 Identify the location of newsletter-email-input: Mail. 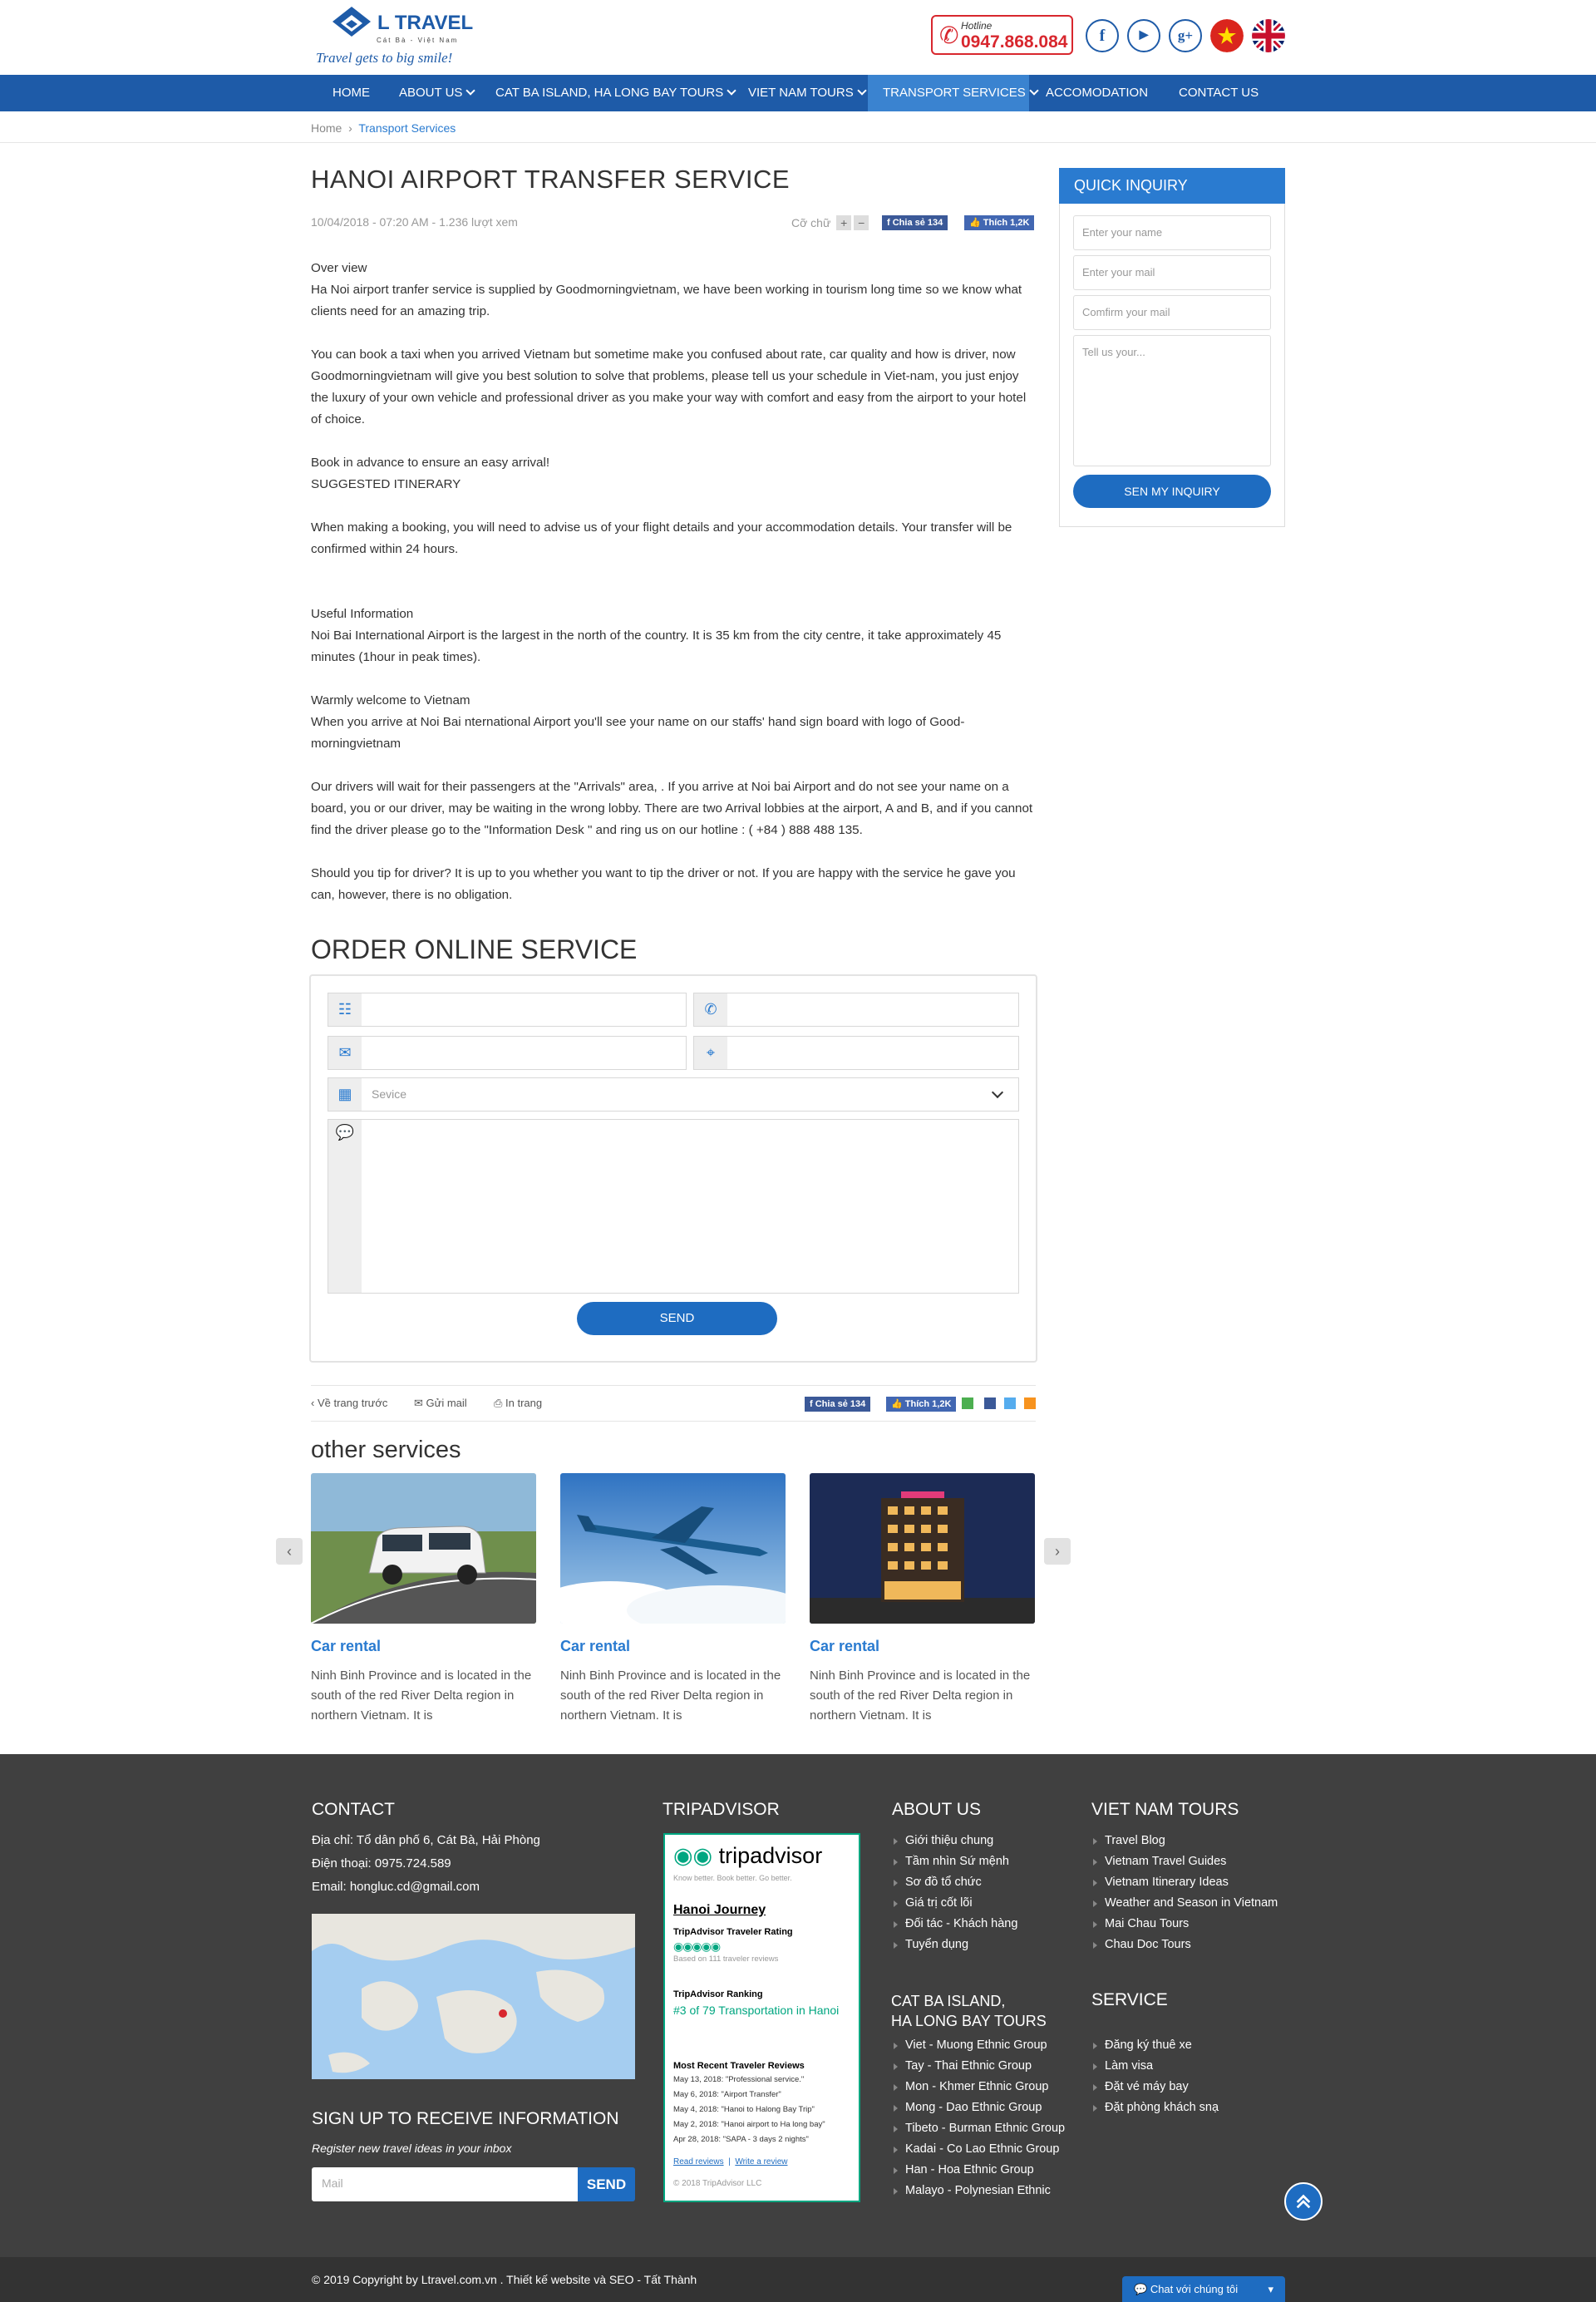
(445, 2184).